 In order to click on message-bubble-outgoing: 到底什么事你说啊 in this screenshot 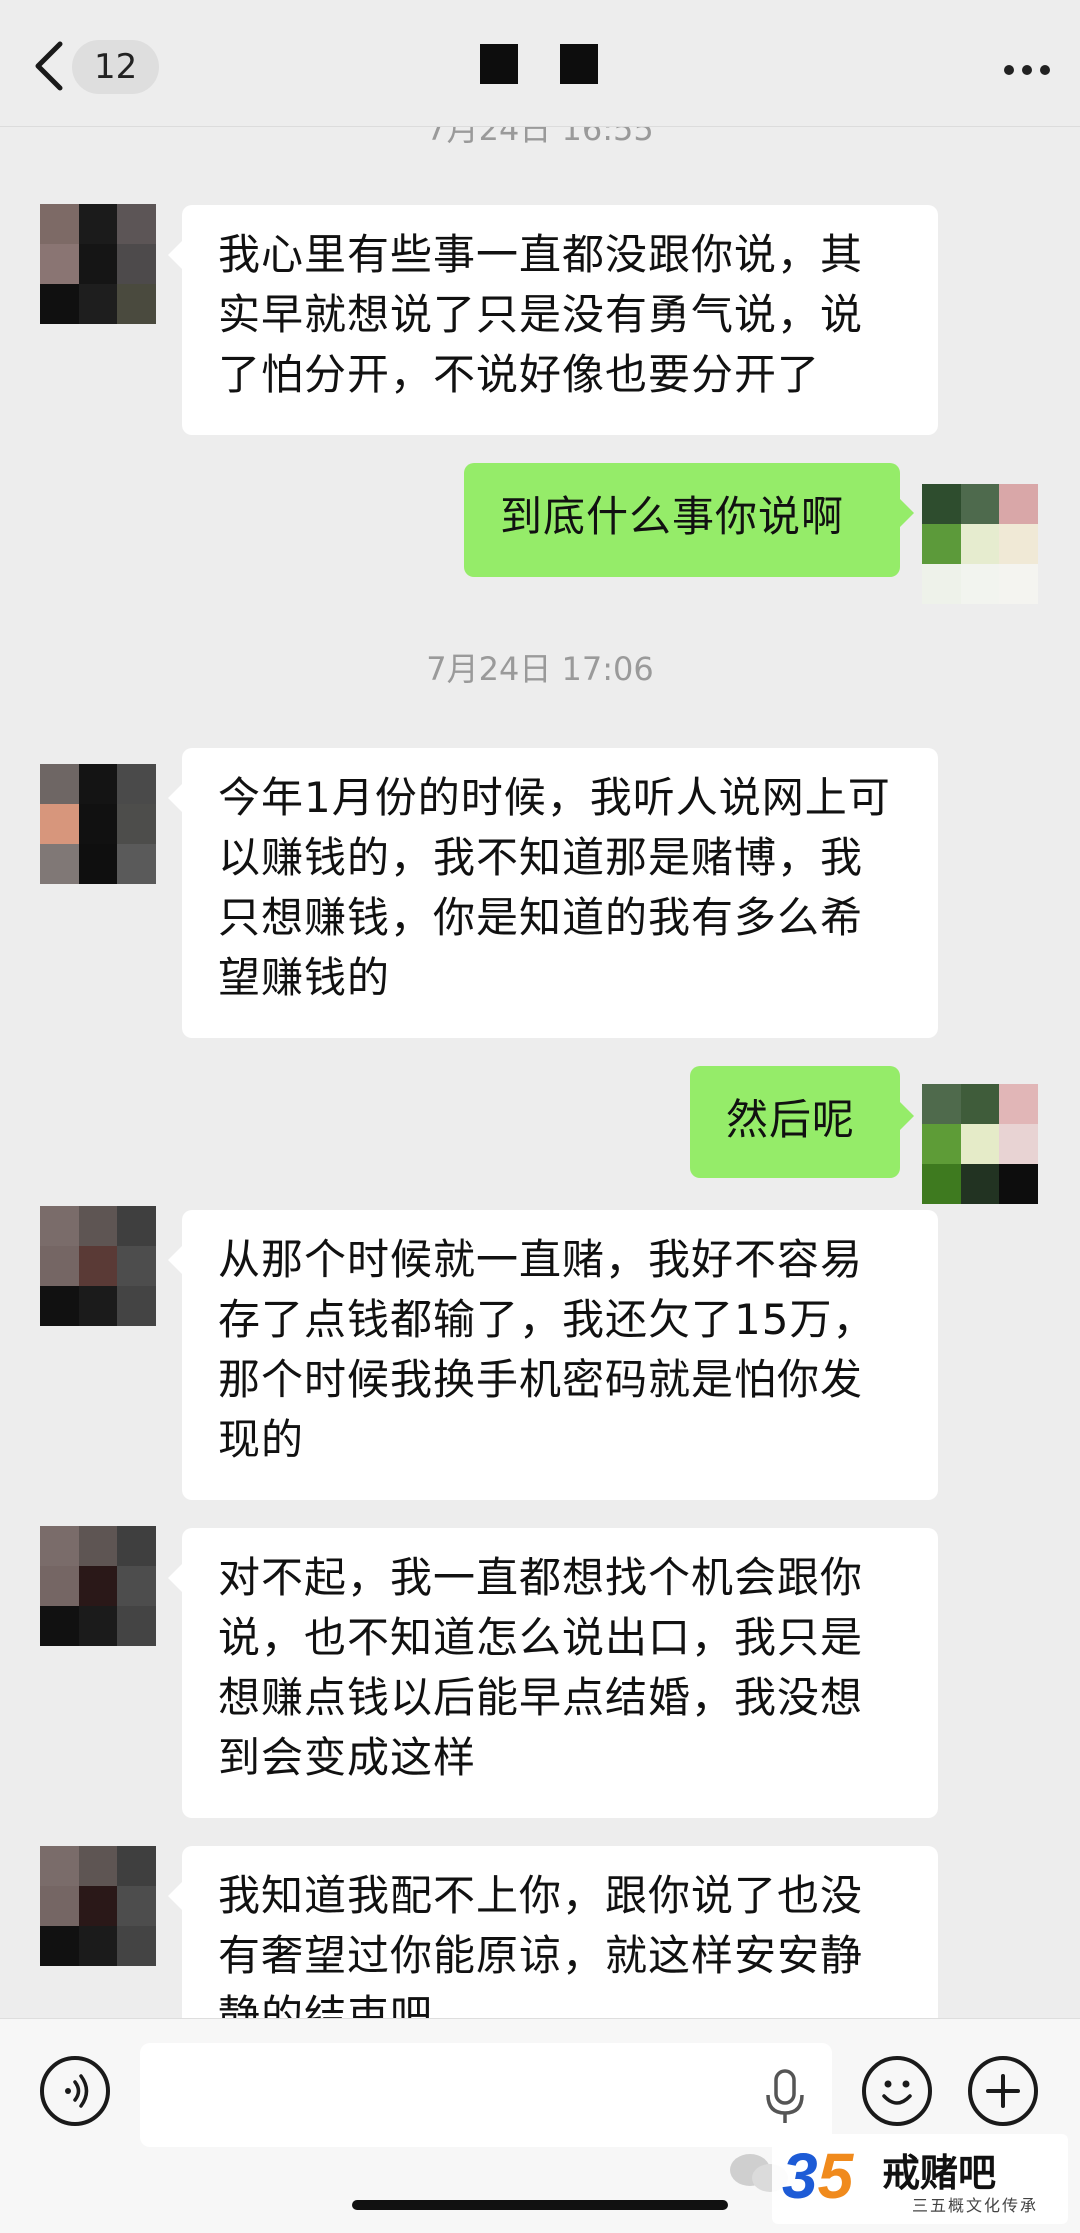, I will do `click(689, 520)`.